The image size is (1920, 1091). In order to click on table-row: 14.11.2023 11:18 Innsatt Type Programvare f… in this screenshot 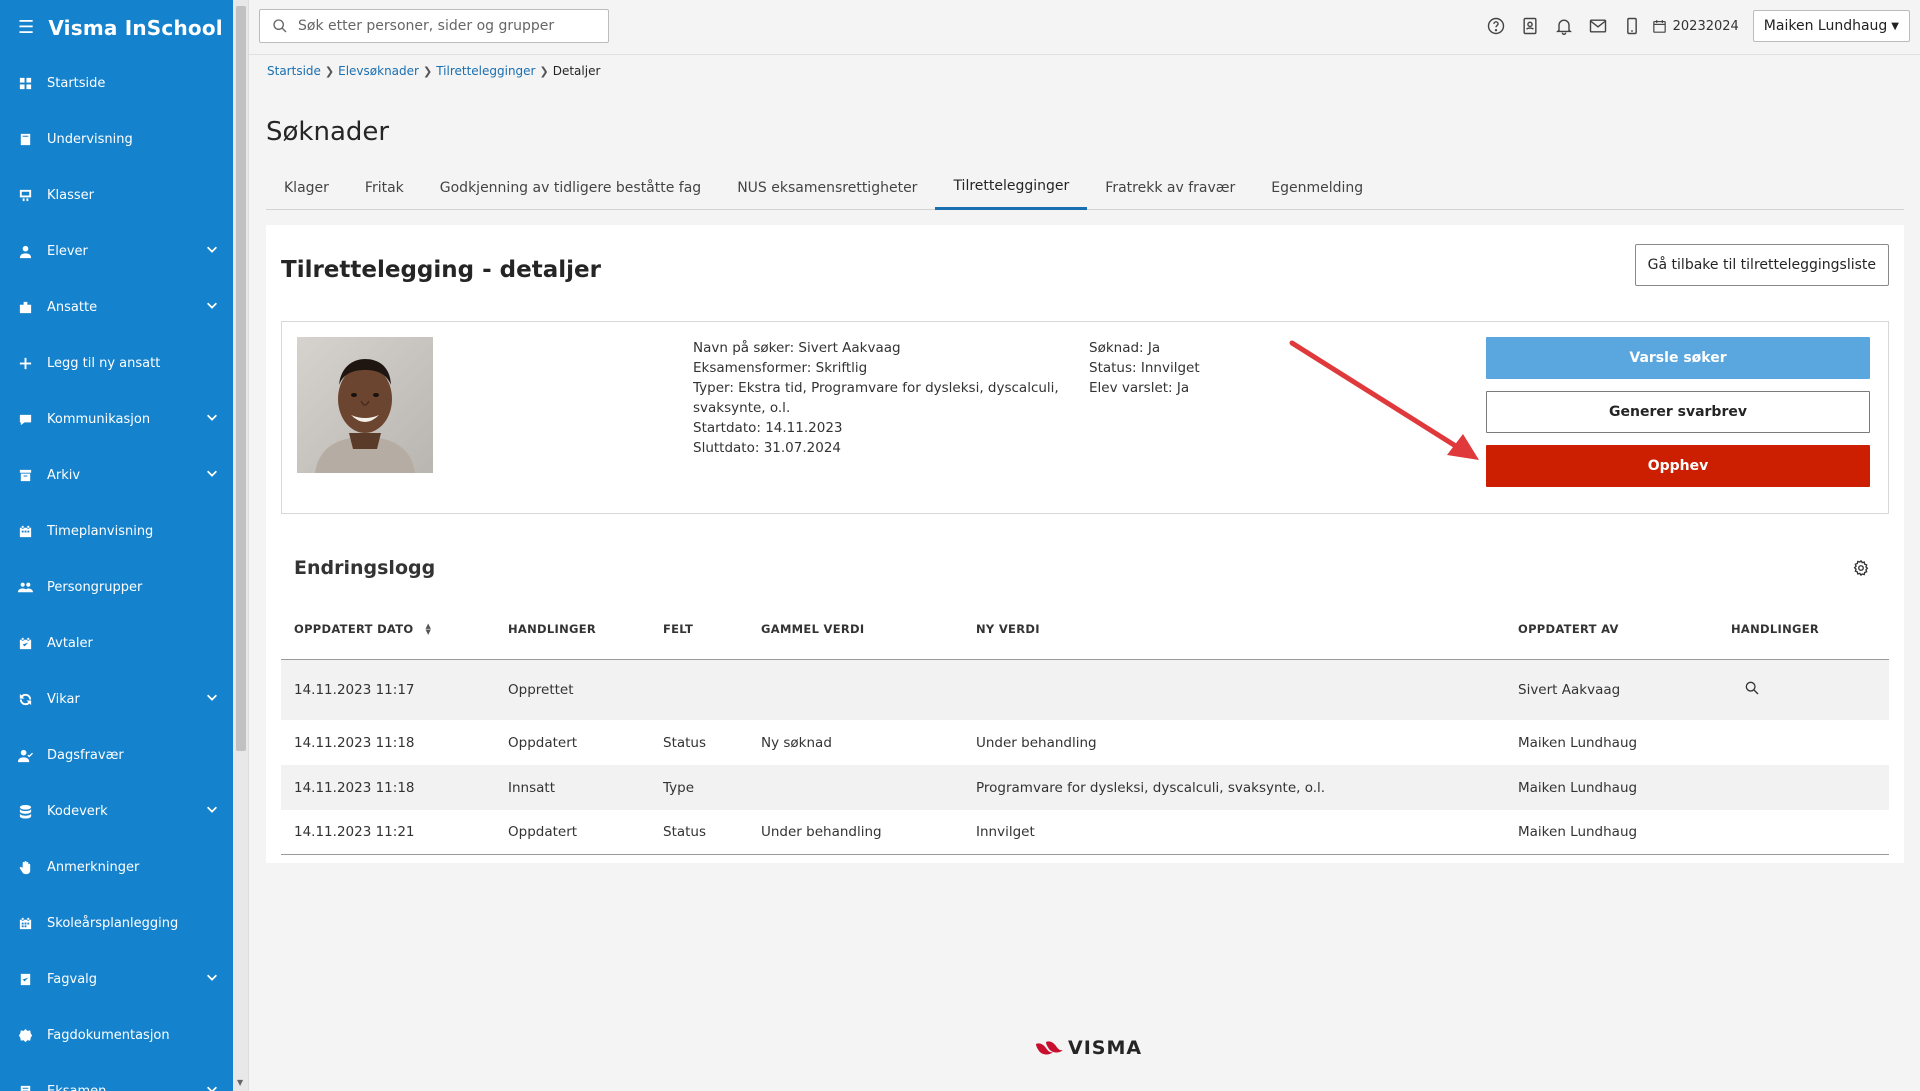, I will do `click(1085, 787)`.